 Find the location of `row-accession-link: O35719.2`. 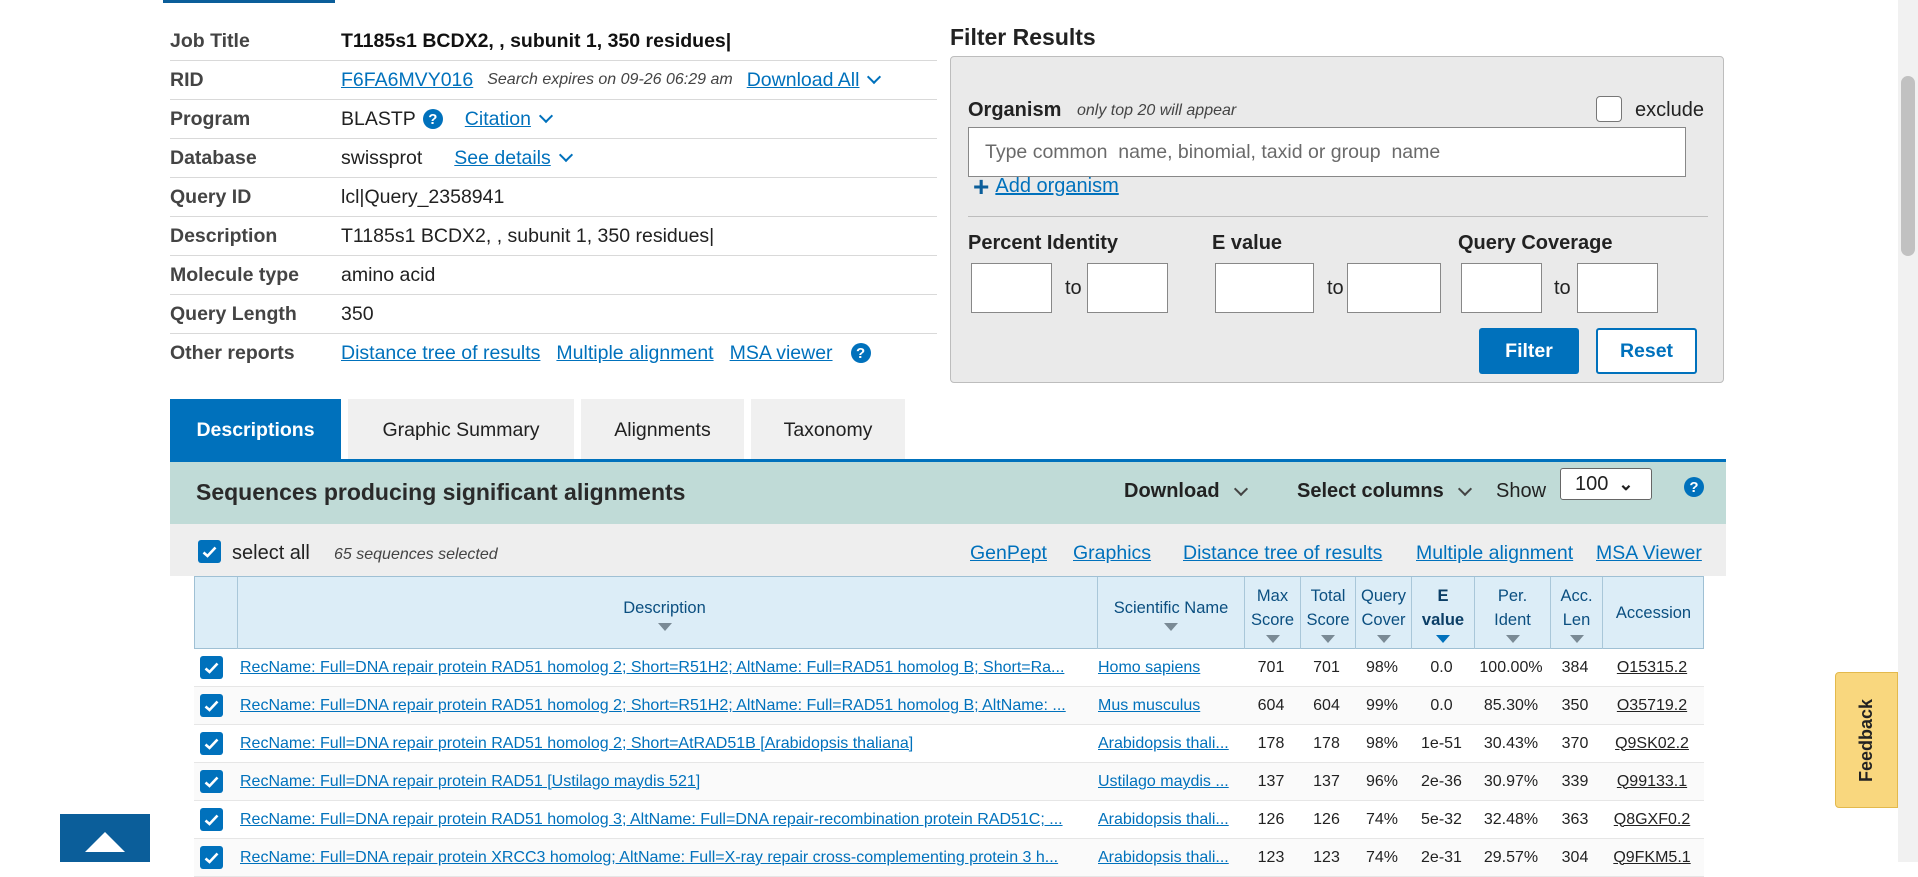

row-accession-link: O35719.2 is located at coordinates (1652, 705).